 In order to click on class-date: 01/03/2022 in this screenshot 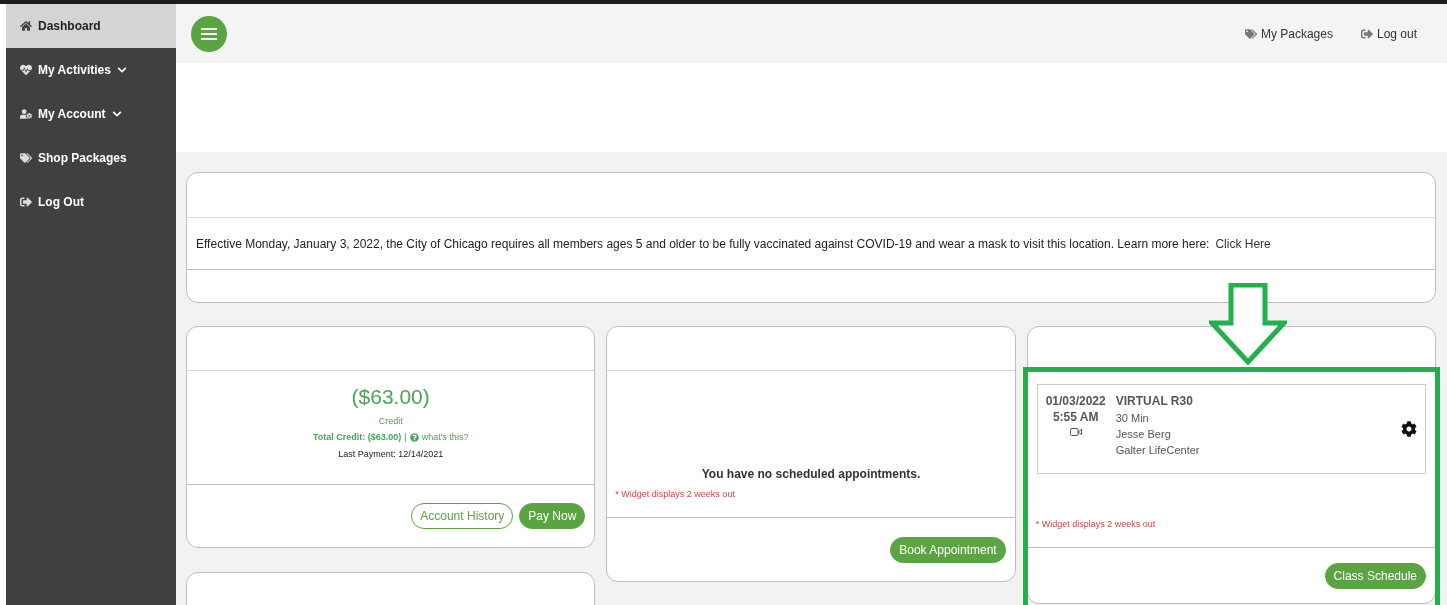, I will do `click(1075, 401)`.